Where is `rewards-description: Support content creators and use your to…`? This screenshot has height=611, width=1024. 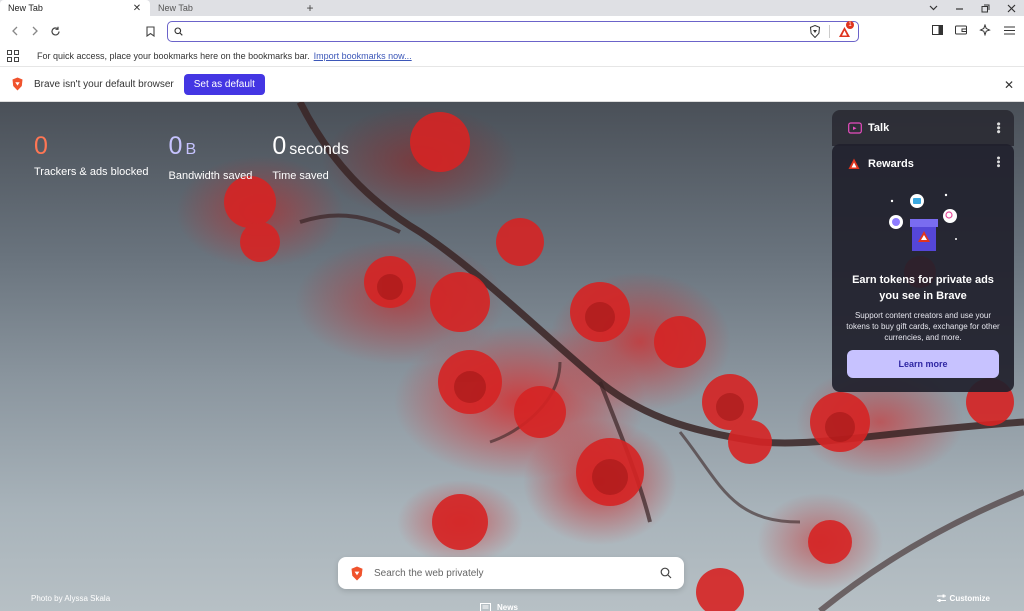 rewards-description: Support content creators and use your to… is located at coordinates (923, 326).